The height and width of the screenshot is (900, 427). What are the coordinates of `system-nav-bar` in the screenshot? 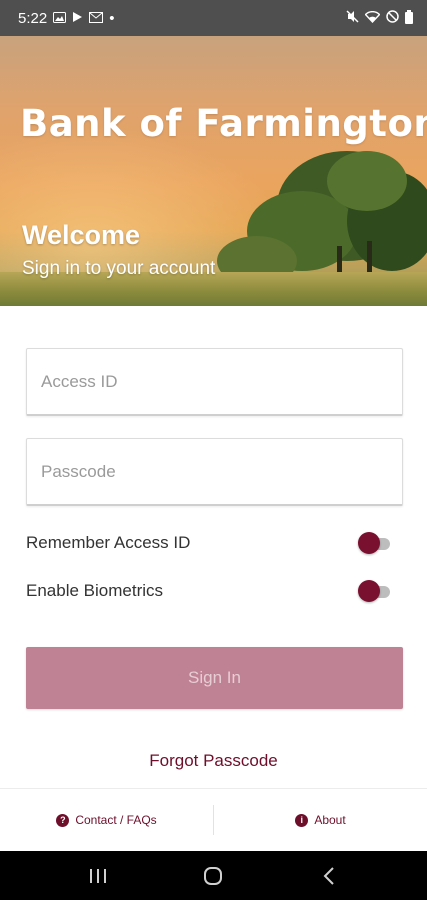 It's located at (213, 875).